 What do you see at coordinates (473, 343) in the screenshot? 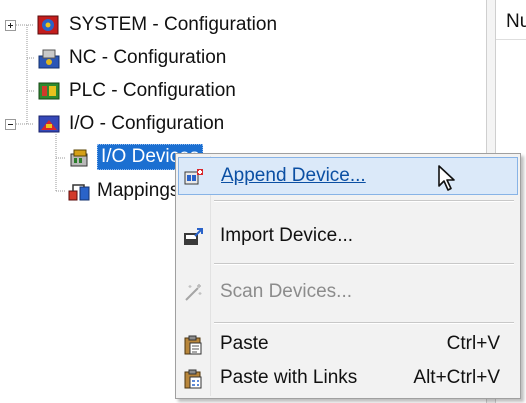
I see `menu-item-shortcut: Ctrl+V` at bounding box center [473, 343].